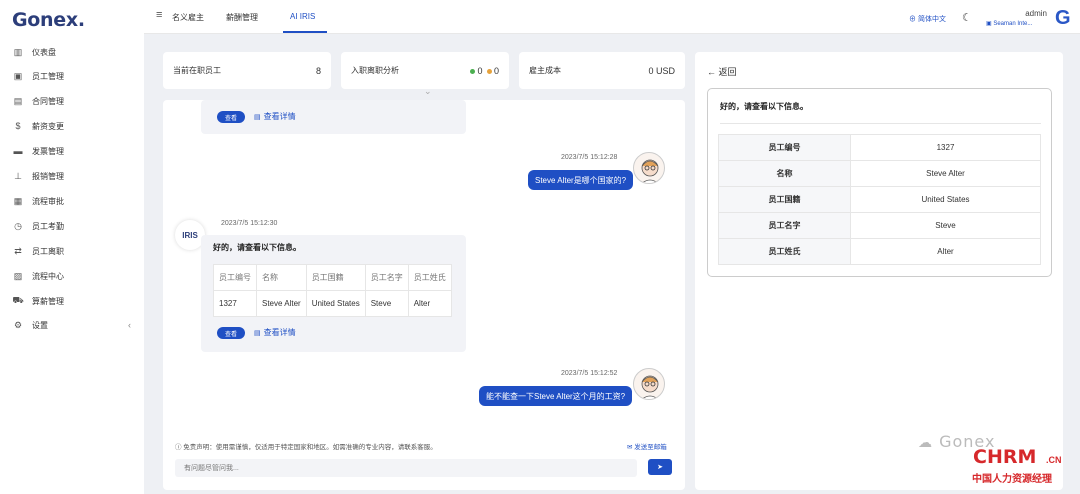 The image size is (1080, 494). I want to click on sidebar-item-label: 合同管理, so click(48, 101).